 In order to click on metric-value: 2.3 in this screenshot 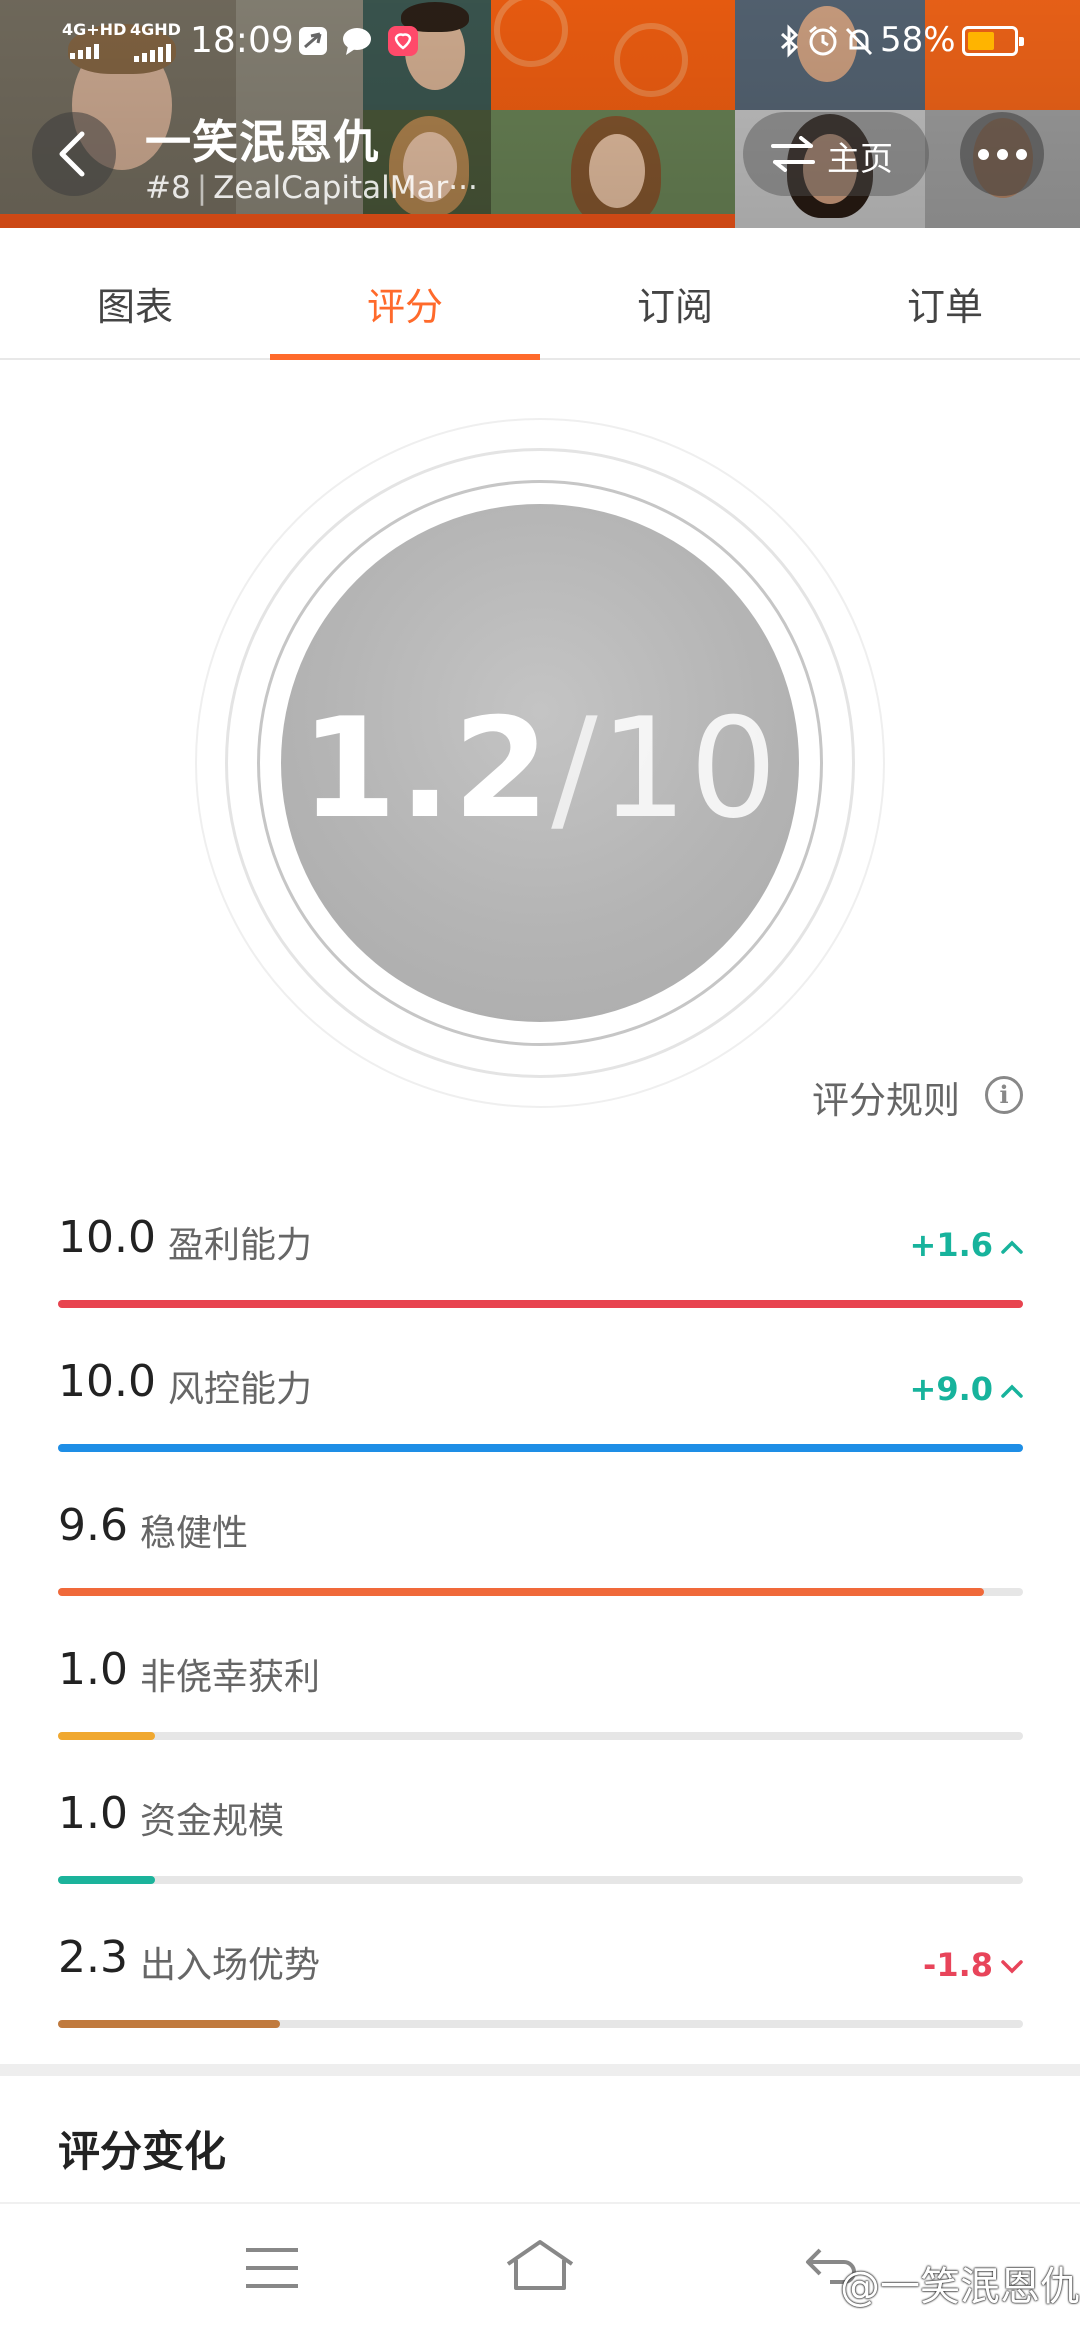, I will do `click(93, 1957)`.